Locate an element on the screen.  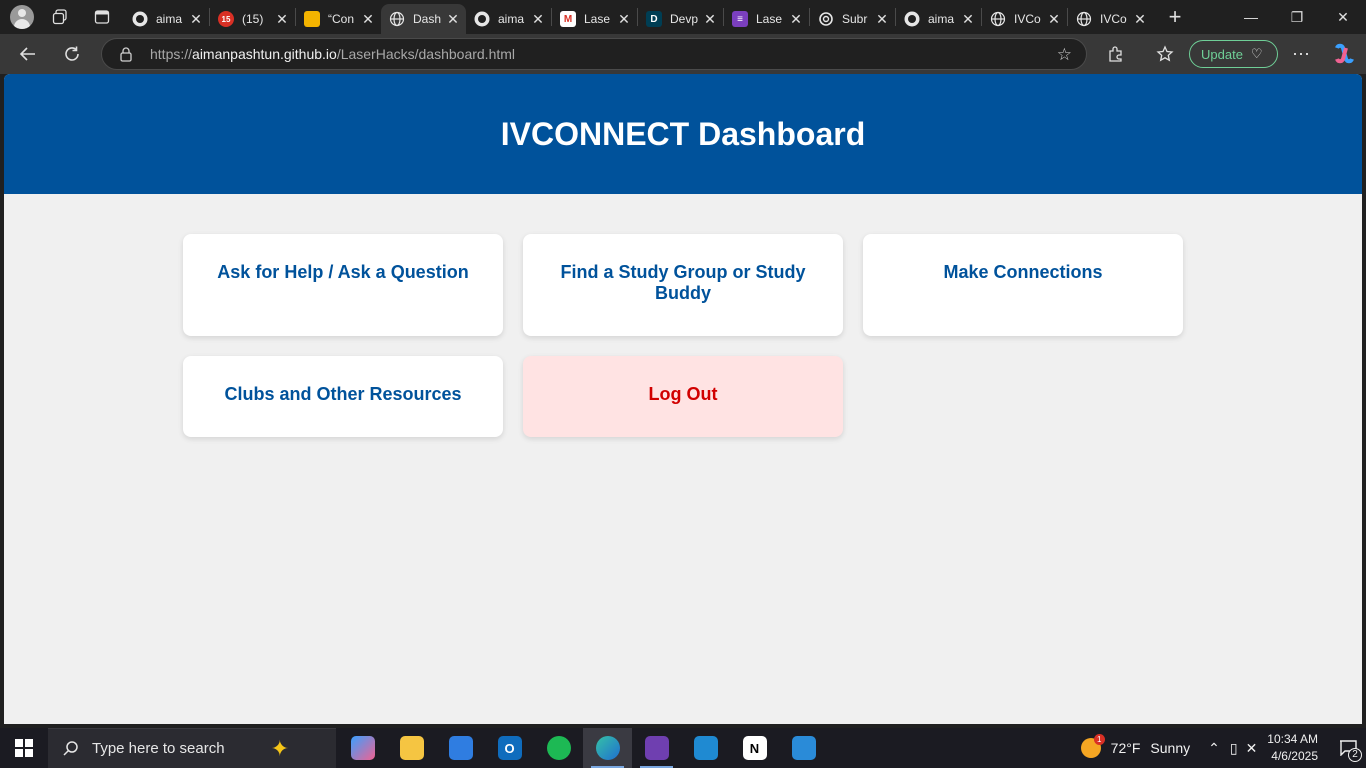
tab-title: IVCo is located at coordinates (1113, 19).